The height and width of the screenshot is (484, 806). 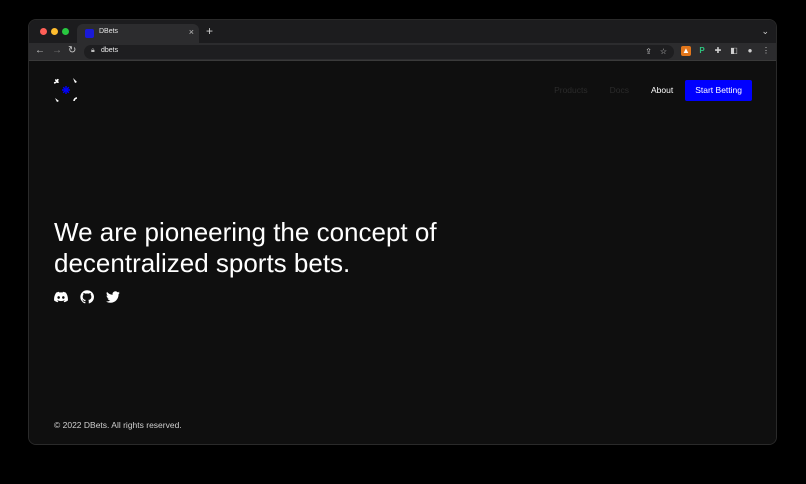 What do you see at coordinates (57, 51) in the screenshot?
I see `forward-arrow-icon: →` at bounding box center [57, 51].